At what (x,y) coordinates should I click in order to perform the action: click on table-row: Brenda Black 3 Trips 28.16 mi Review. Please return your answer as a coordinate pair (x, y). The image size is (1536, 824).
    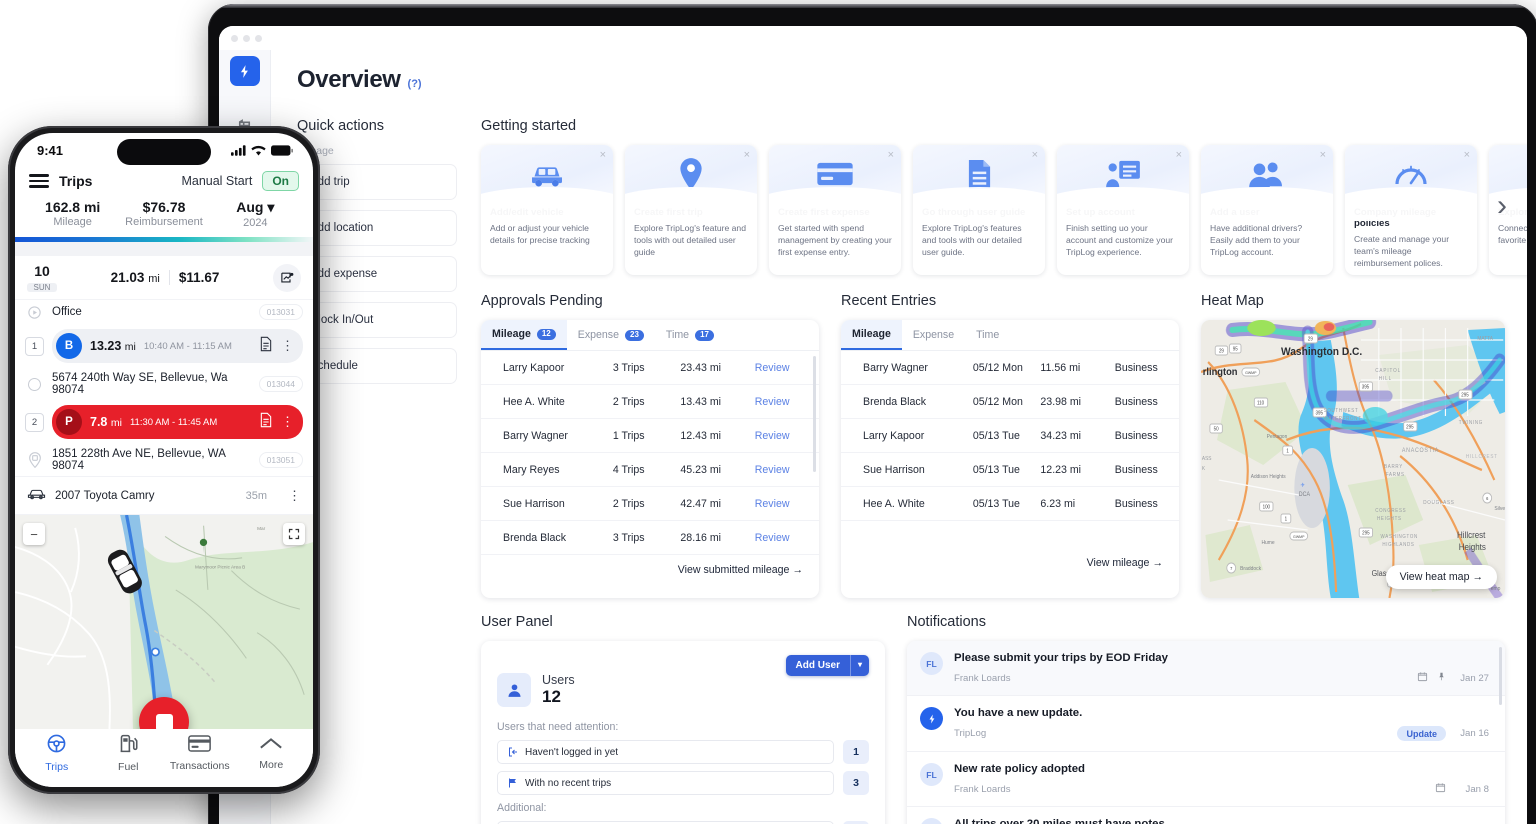
    Looking at the image, I should click on (650, 537).